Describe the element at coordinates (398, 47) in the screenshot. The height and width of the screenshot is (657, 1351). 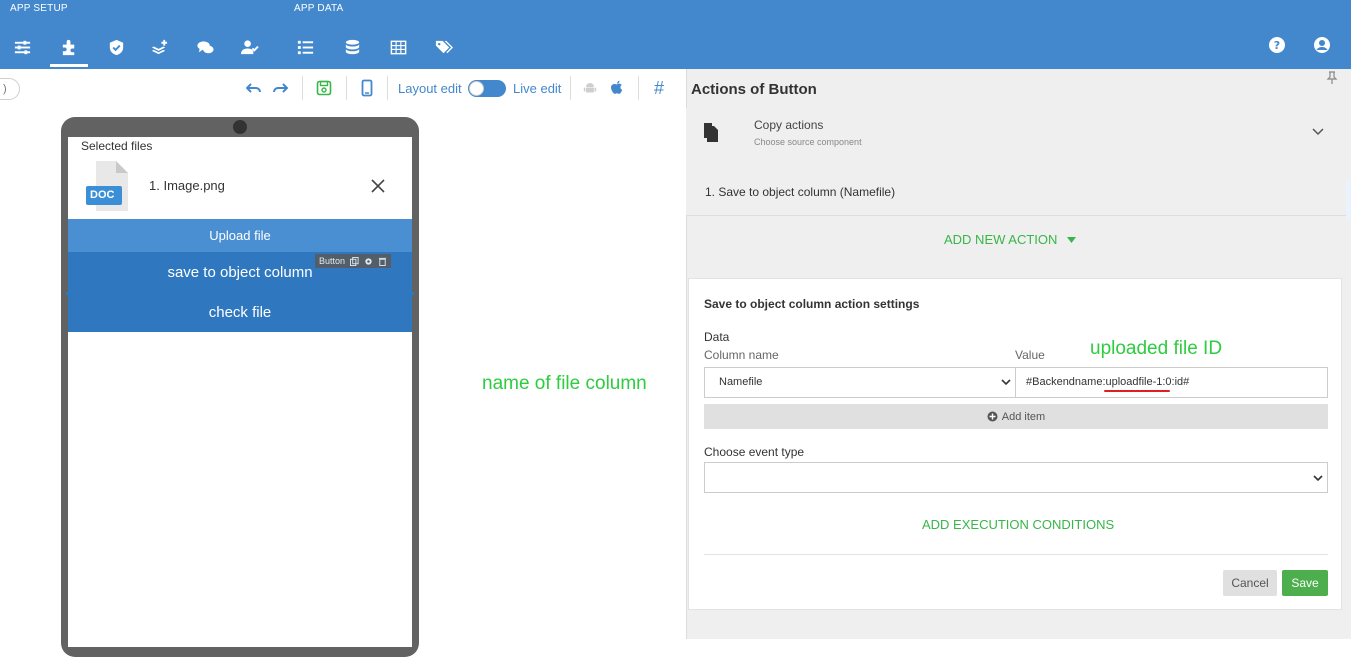
I see `table-icon` at that location.